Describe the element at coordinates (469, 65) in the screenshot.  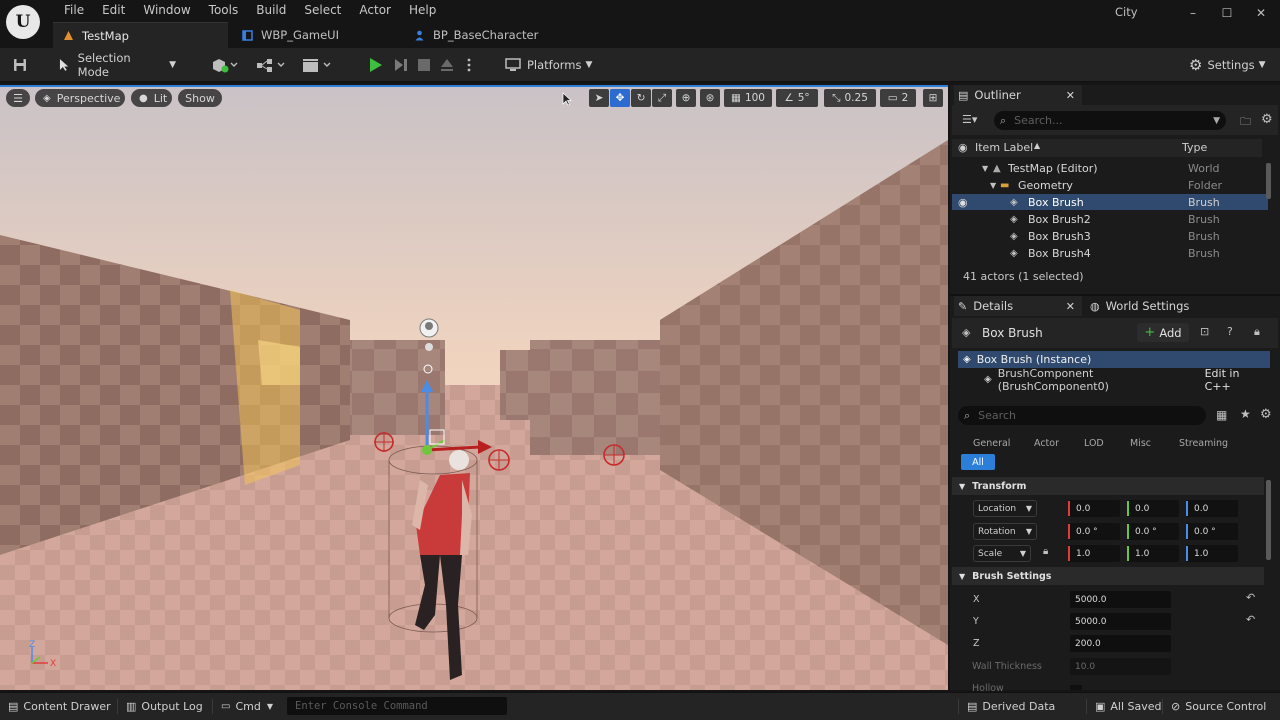
I see `play-options-button` at that location.